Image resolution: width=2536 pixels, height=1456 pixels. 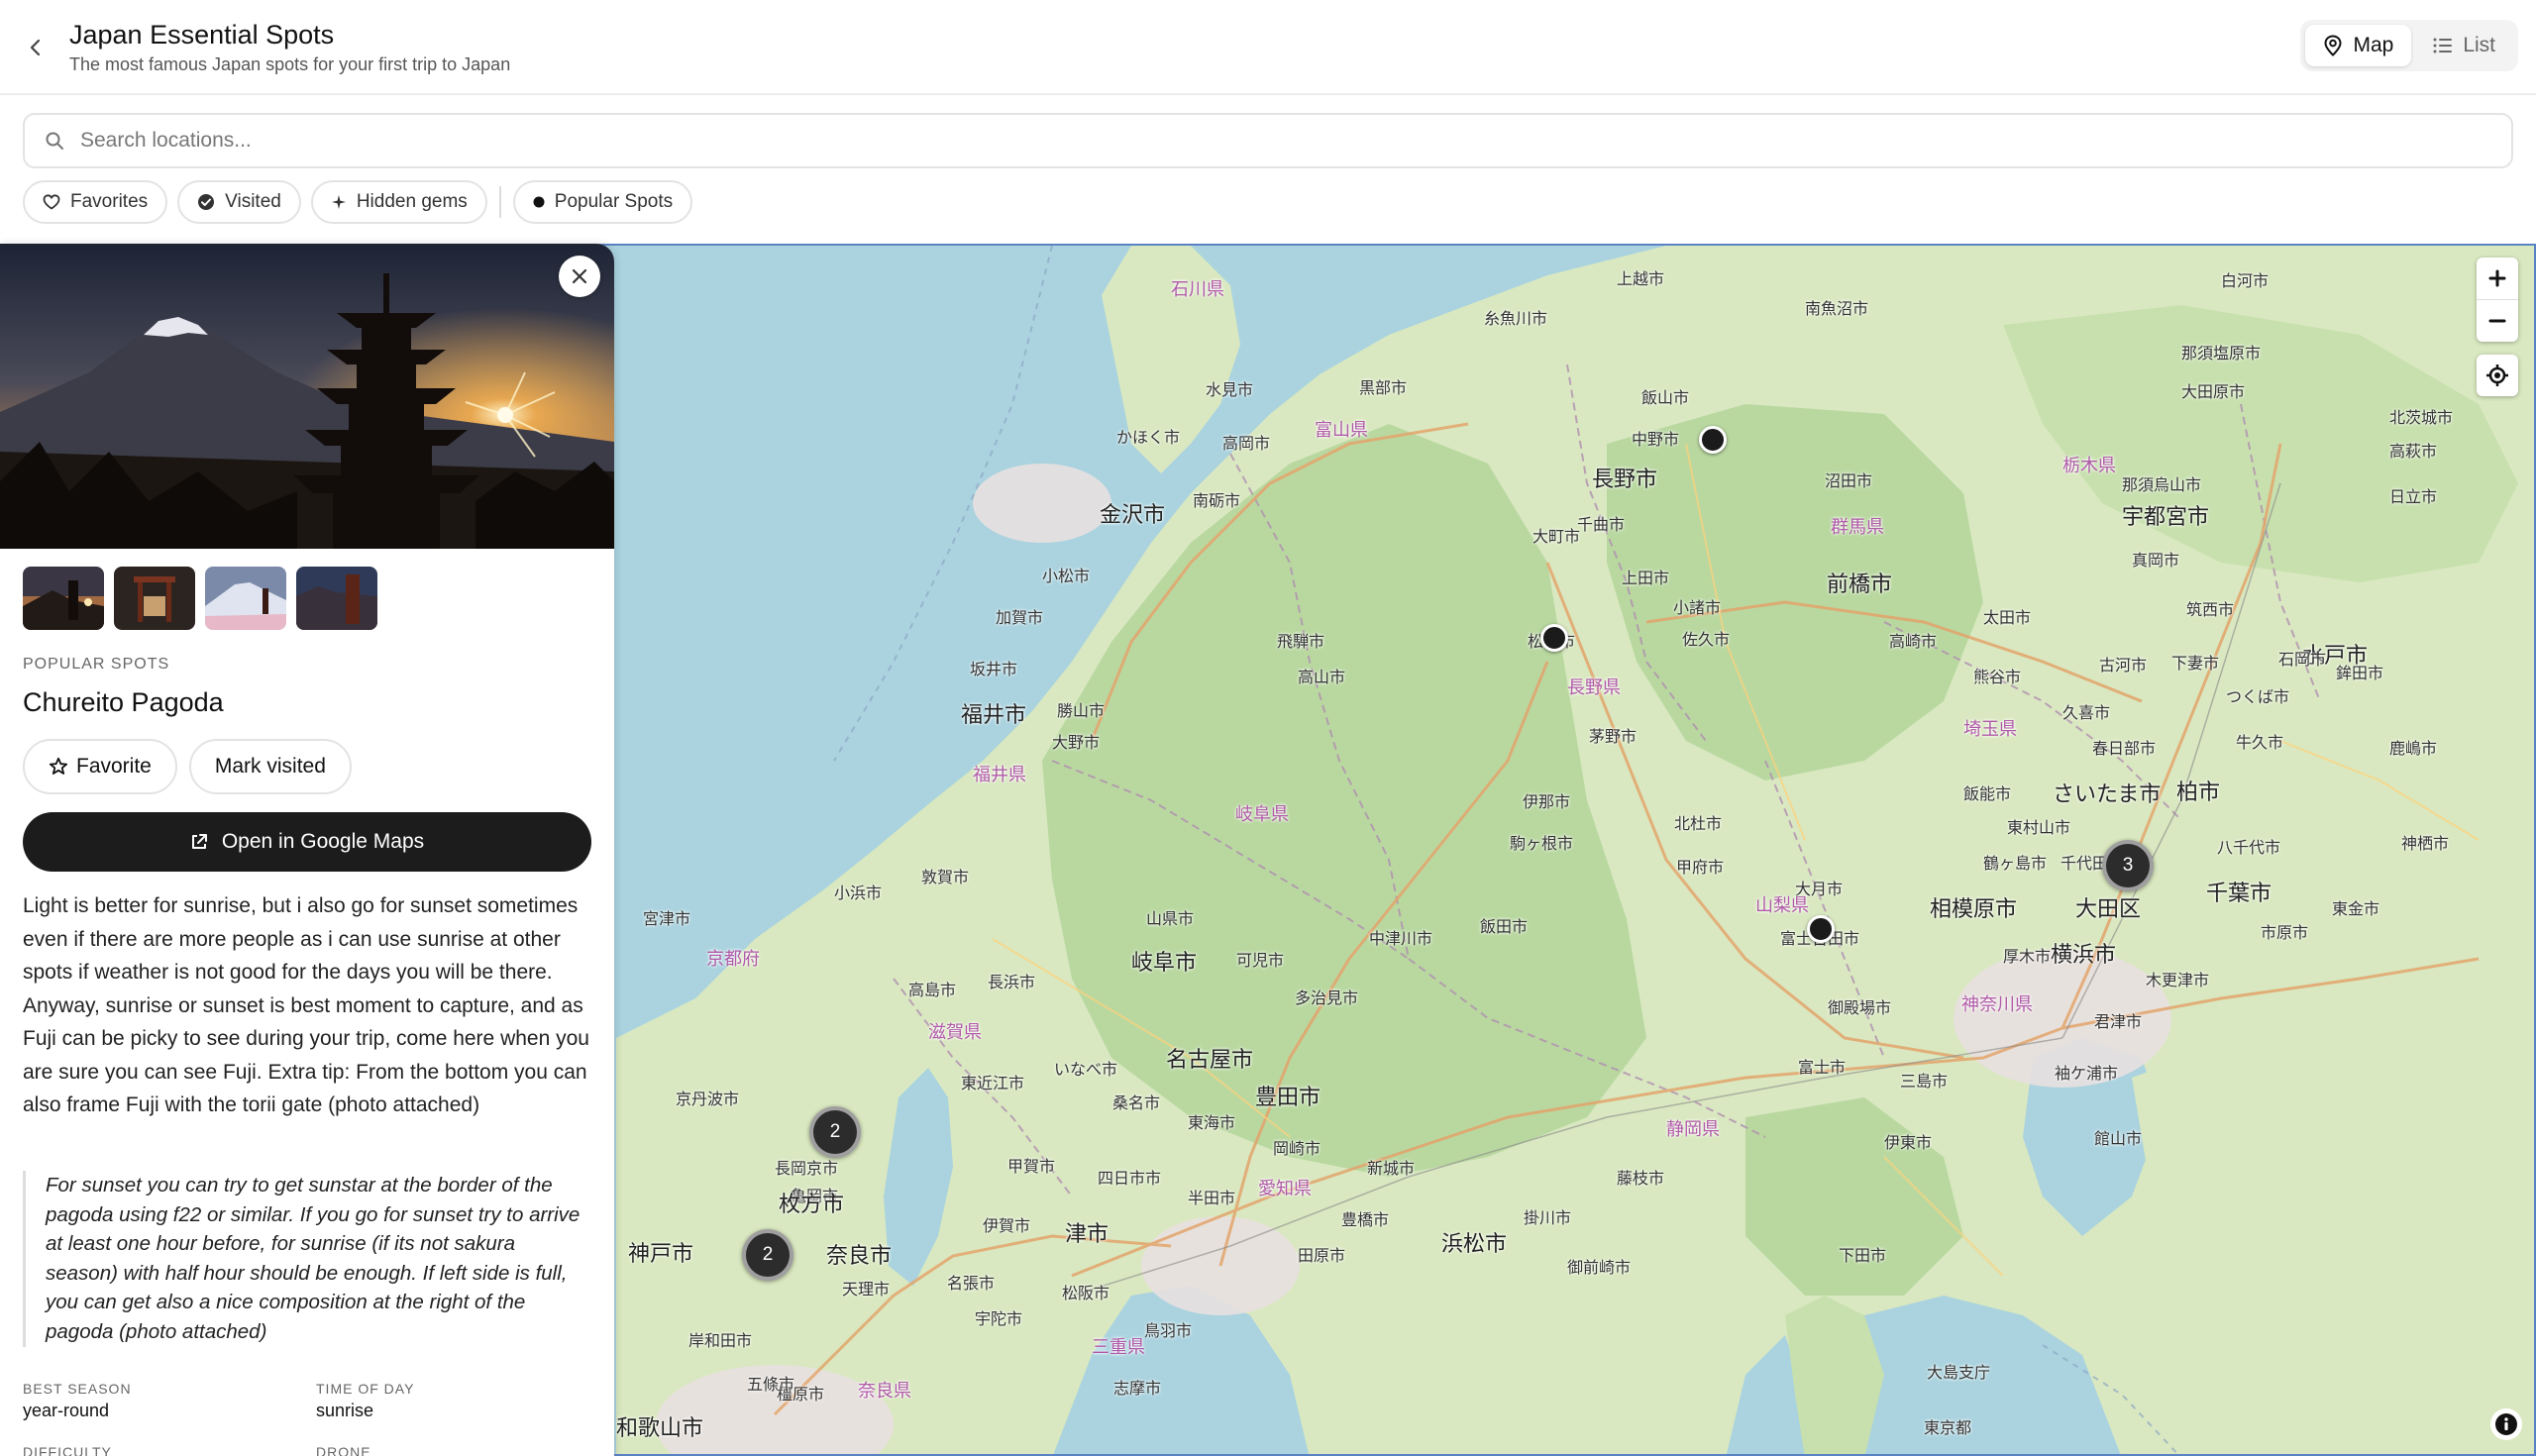 I want to click on map-label: 糸魚川市, so click(x=1516, y=319).